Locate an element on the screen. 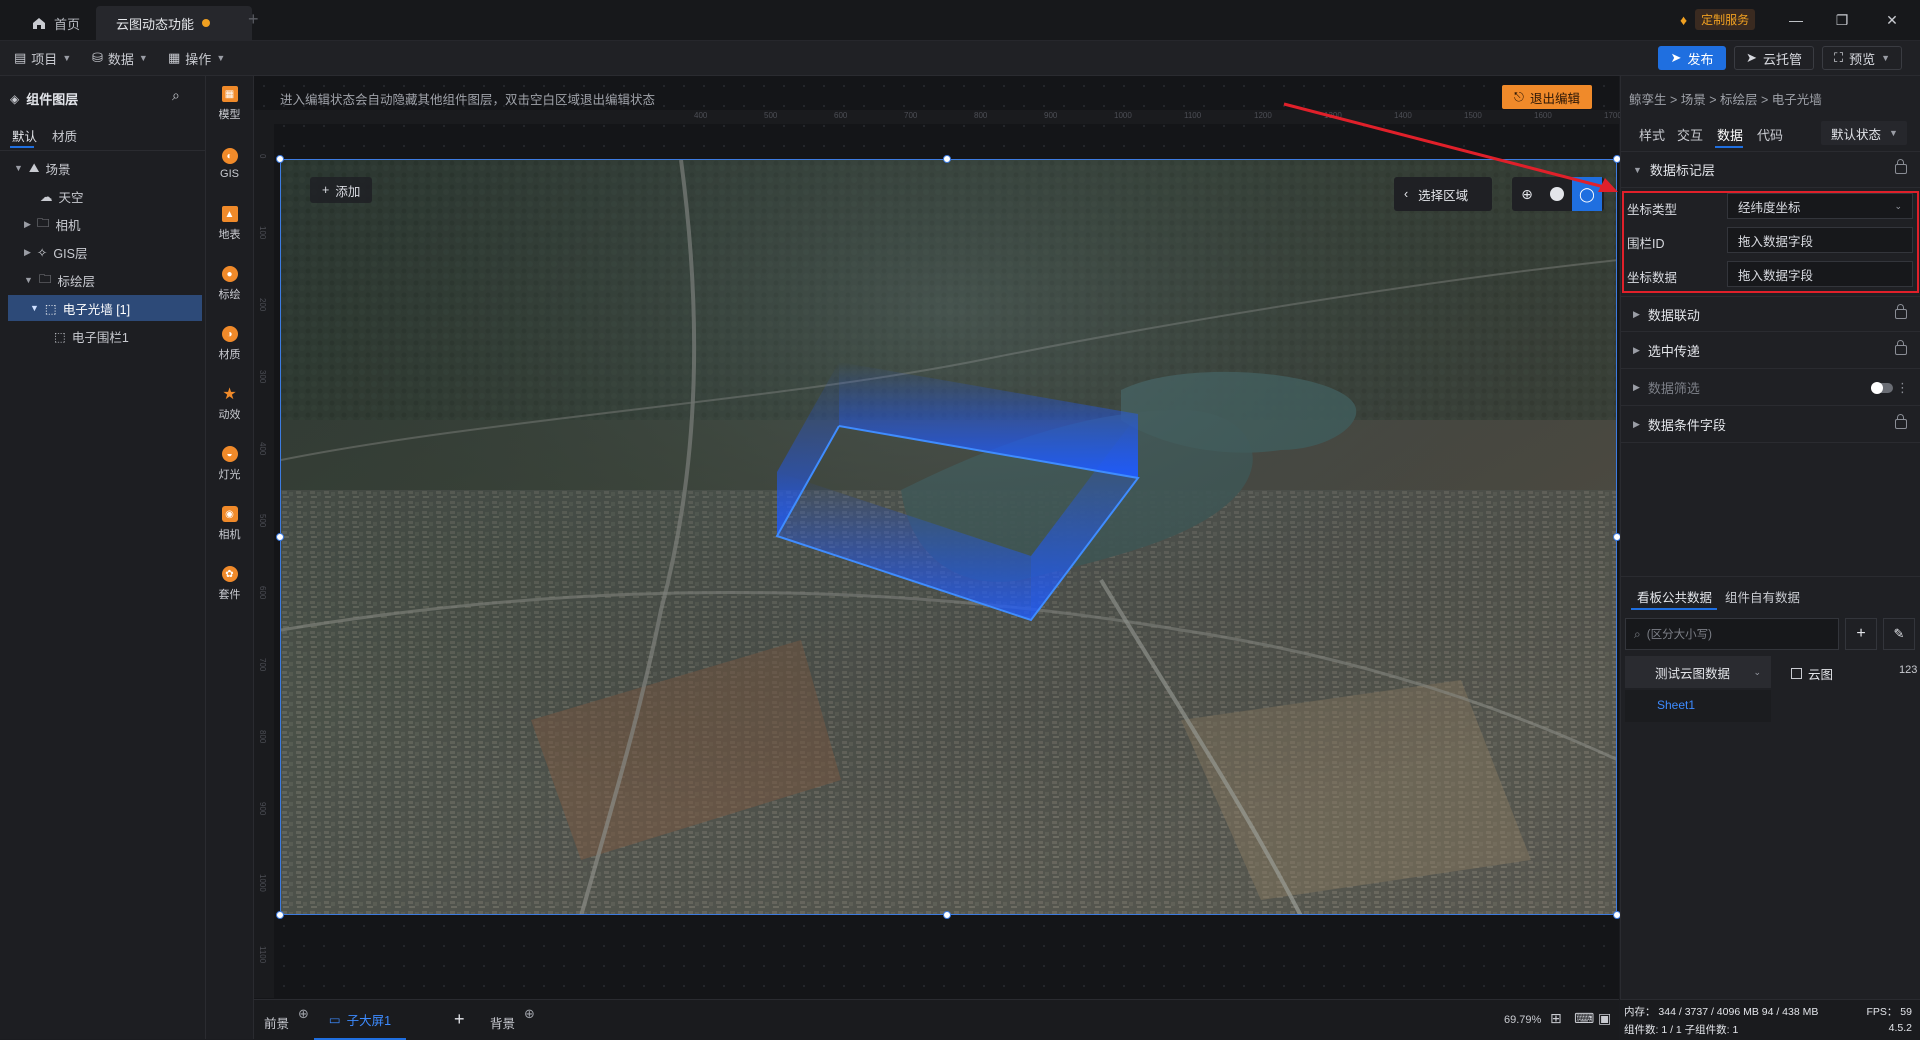 This screenshot has width=1920, height=1040. dataset-select: 测试云图数据 ⌄ is located at coordinates (1698, 672).